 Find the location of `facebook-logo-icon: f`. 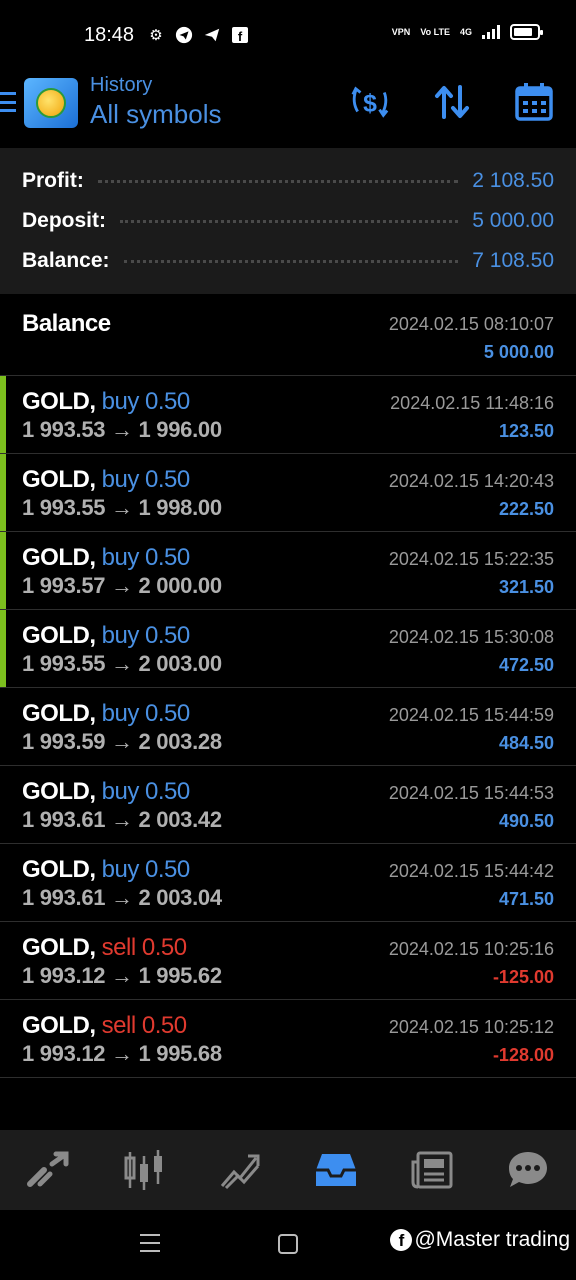

facebook-logo-icon: f is located at coordinates (401, 1240).